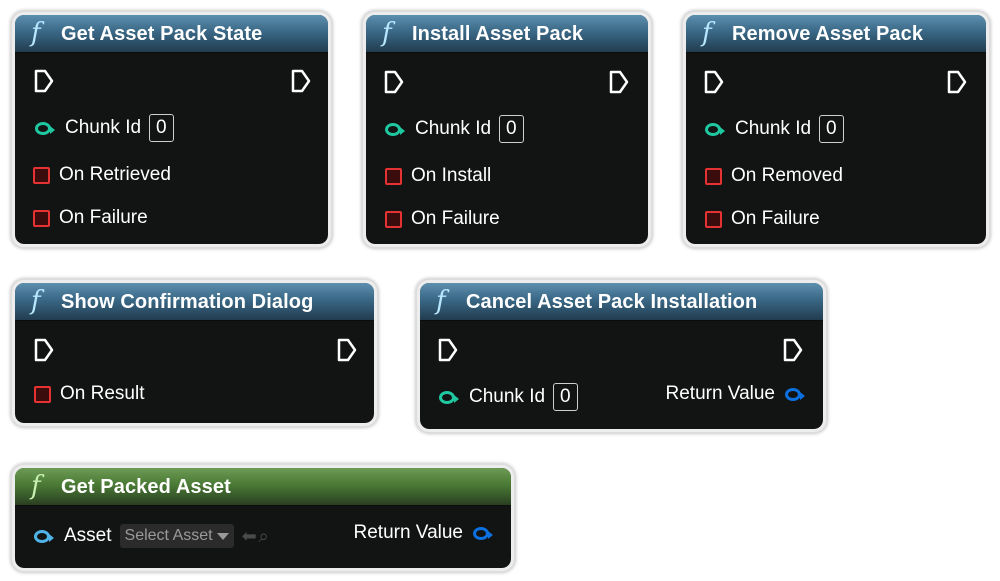  What do you see at coordinates (612, 302) in the screenshot?
I see `node-title: Cancel Asset Pack Installation` at bounding box center [612, 302].